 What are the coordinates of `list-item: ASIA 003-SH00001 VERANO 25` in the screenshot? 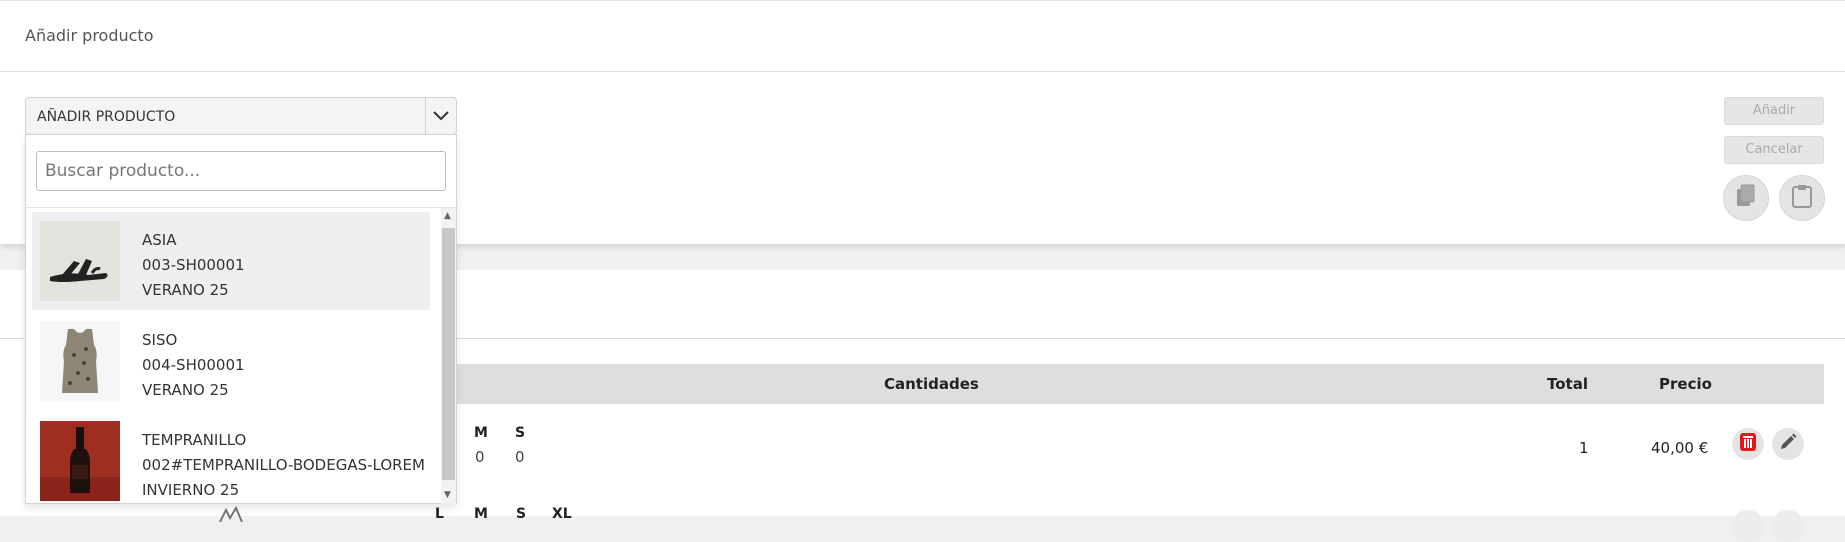 It's located at (231, 261).